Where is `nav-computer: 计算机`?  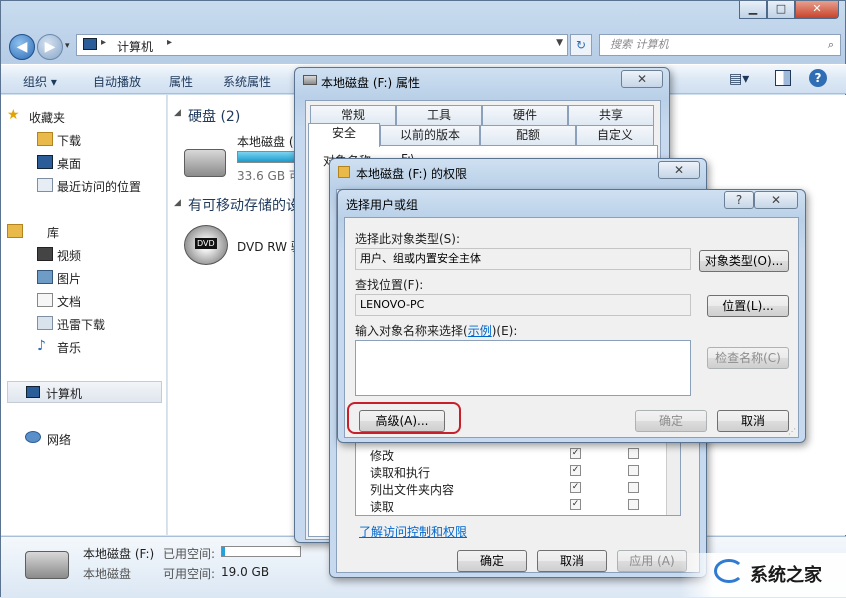
nav-computer: 计算机 is located at coordinates (64, 394).